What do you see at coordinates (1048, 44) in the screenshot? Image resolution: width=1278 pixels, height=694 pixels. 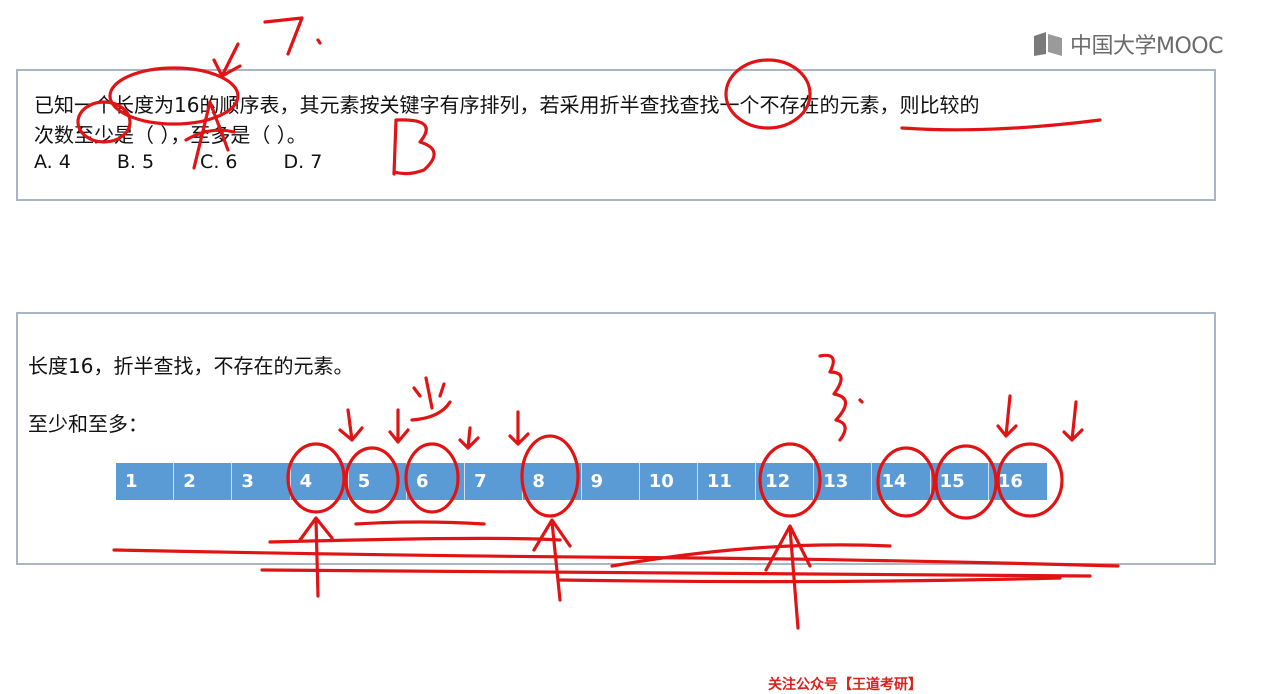 I see `mooc-logo-icon` at bounding box center [1048, 44].